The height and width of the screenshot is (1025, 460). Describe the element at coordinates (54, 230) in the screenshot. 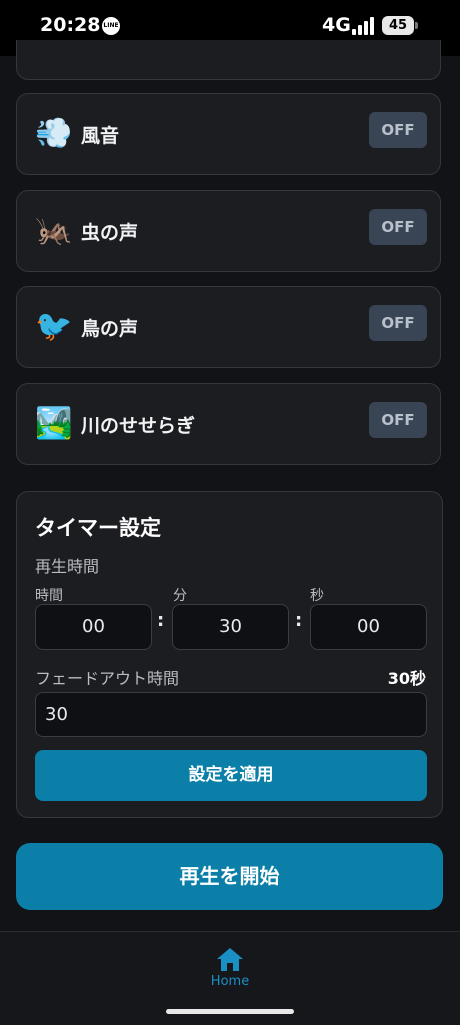

I see `cricket-icon: 🦗` at that location.